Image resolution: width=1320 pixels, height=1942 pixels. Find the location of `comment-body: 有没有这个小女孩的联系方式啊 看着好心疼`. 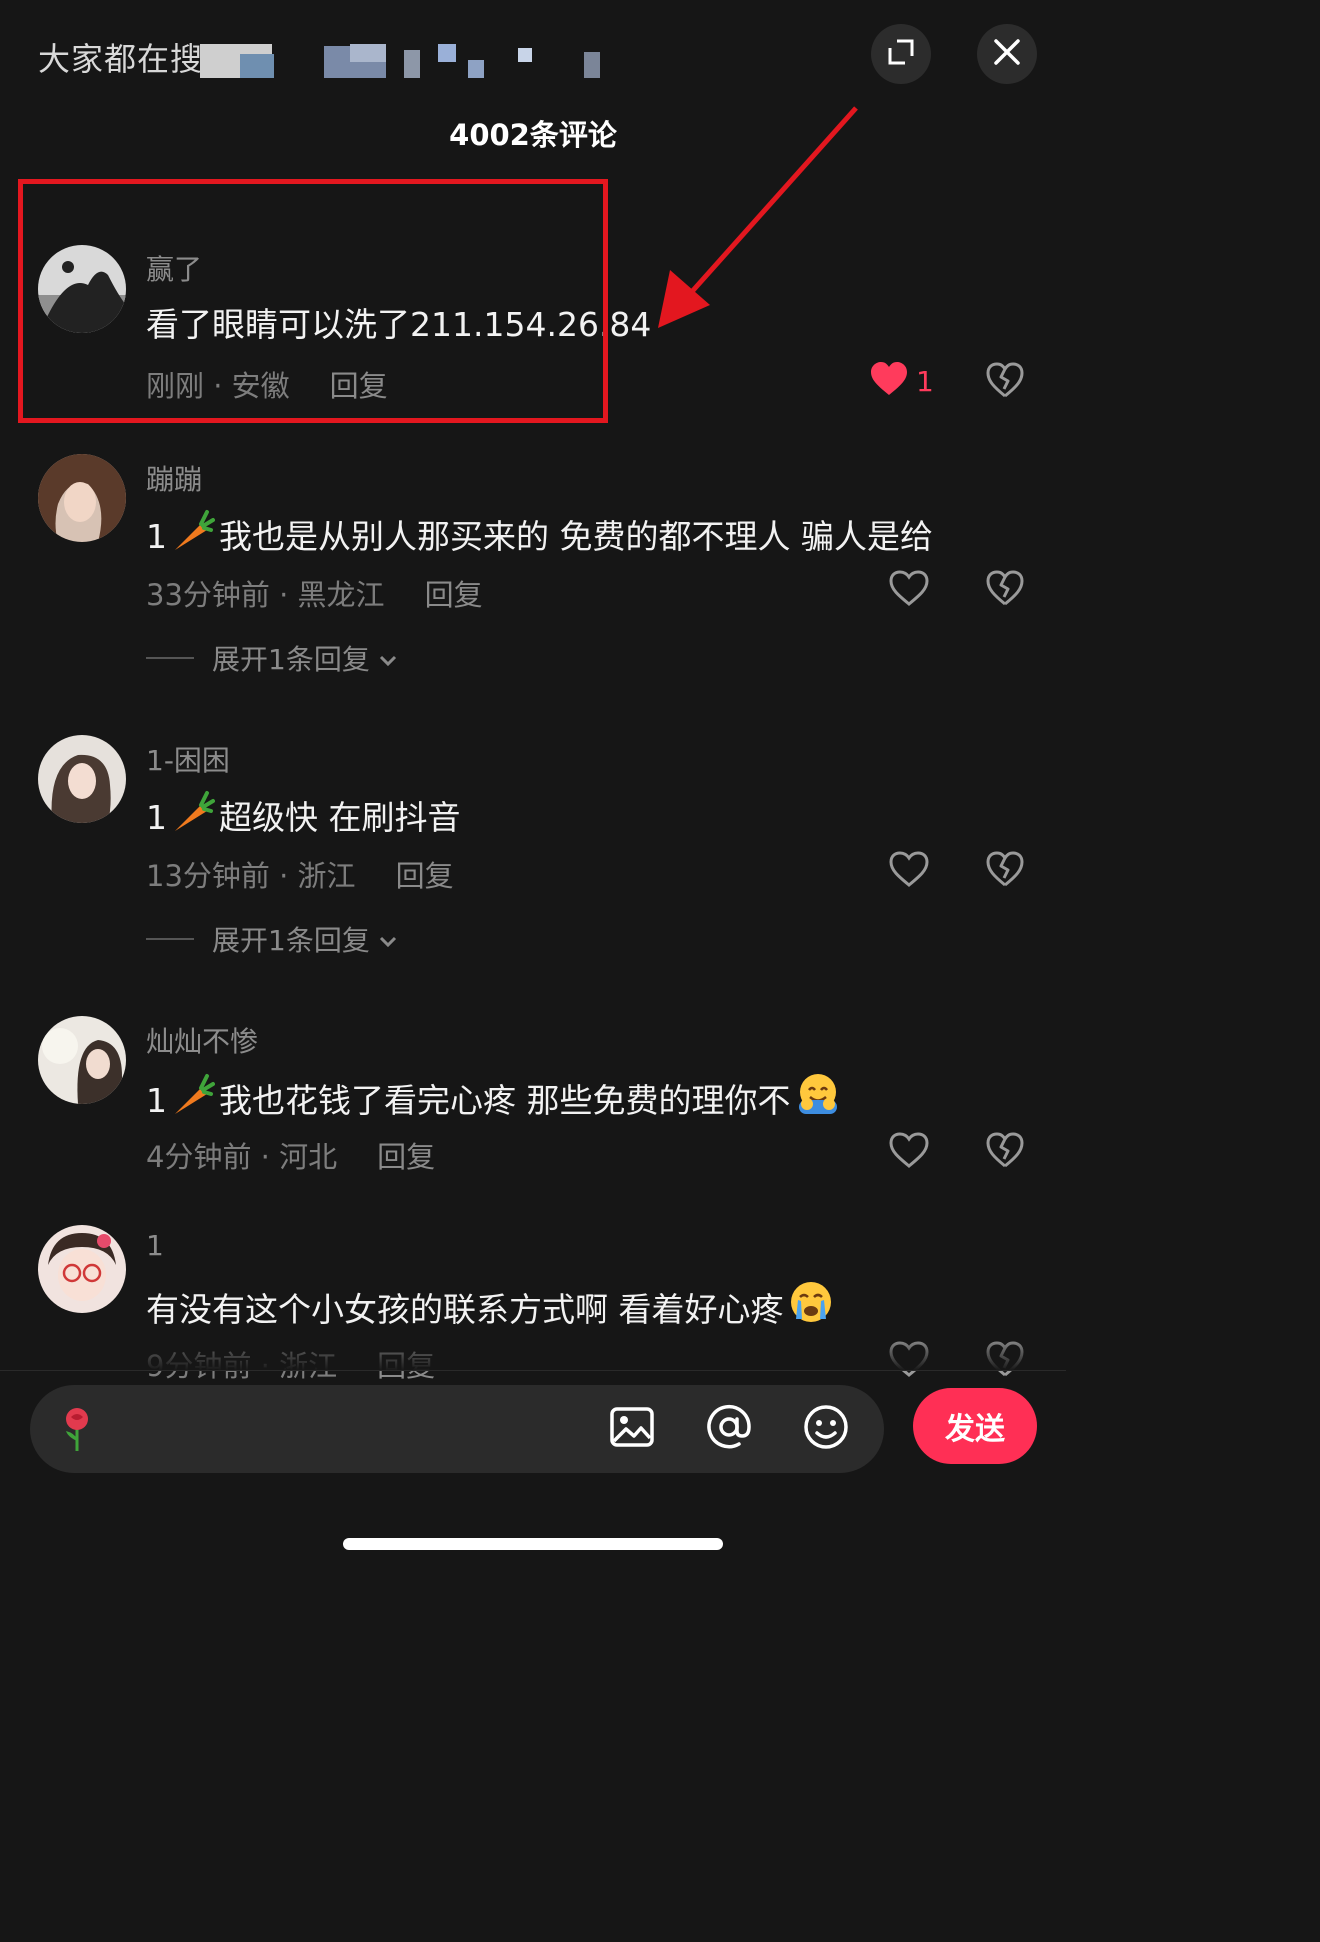

comment-body: 有没有这个小女孩的联系方式啊 看着好心疼 is located at coordinates (465, 1309).